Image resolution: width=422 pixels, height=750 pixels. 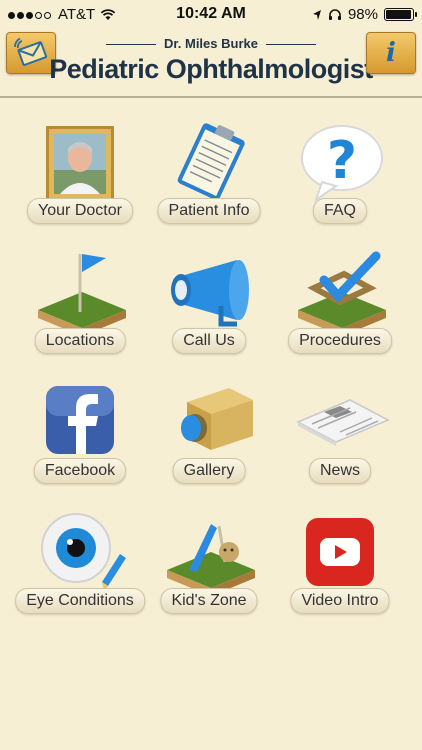 What do you see at coordinates (340, 554) in the screenshot?
I see `youtube-play-icon` at bounding box center [340, 554].